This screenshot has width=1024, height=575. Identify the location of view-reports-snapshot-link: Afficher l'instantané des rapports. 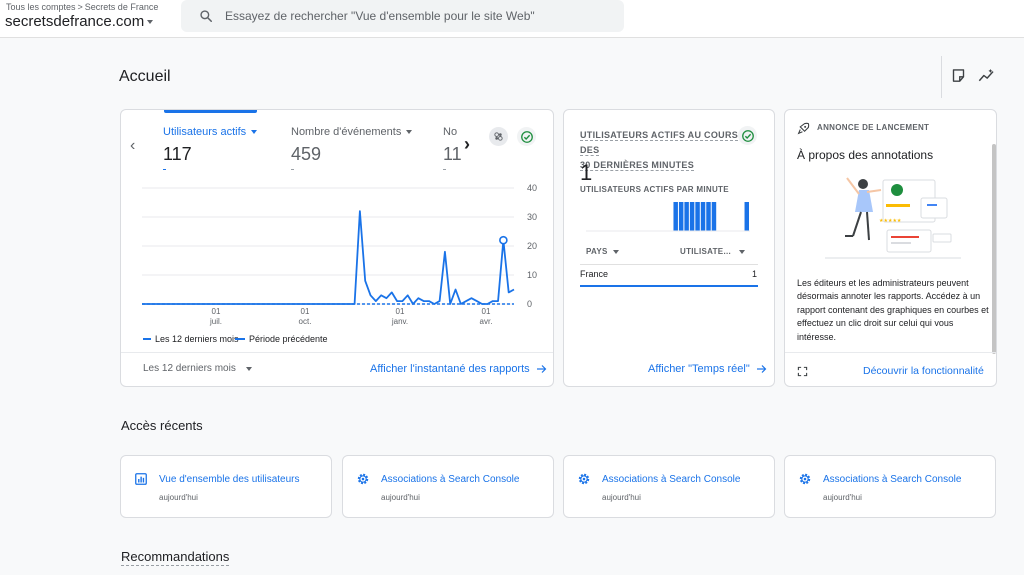
(458, 369).